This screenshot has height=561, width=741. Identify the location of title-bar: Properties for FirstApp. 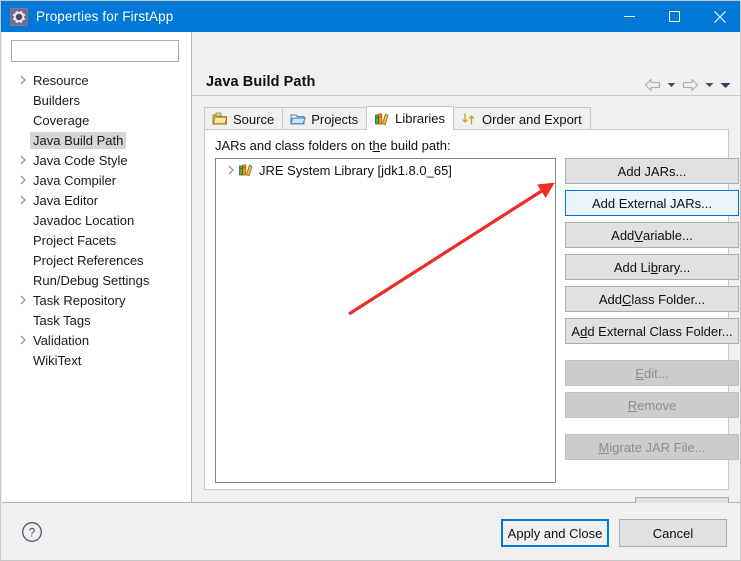
(370, 16).